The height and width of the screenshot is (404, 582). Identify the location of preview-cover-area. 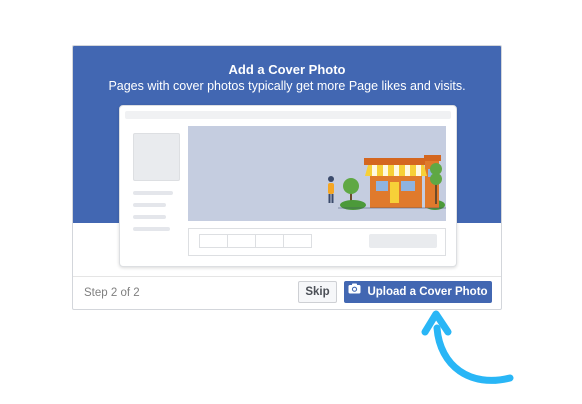
(317, 173).